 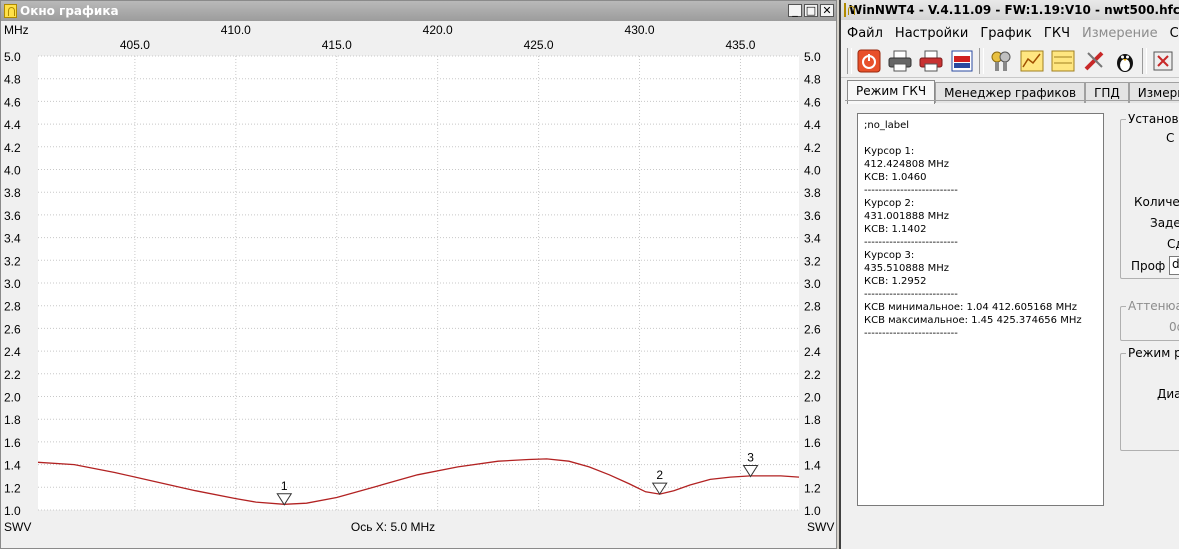 I want to click on y-tick-label-right: 4.4, so click(x=812, y=125).